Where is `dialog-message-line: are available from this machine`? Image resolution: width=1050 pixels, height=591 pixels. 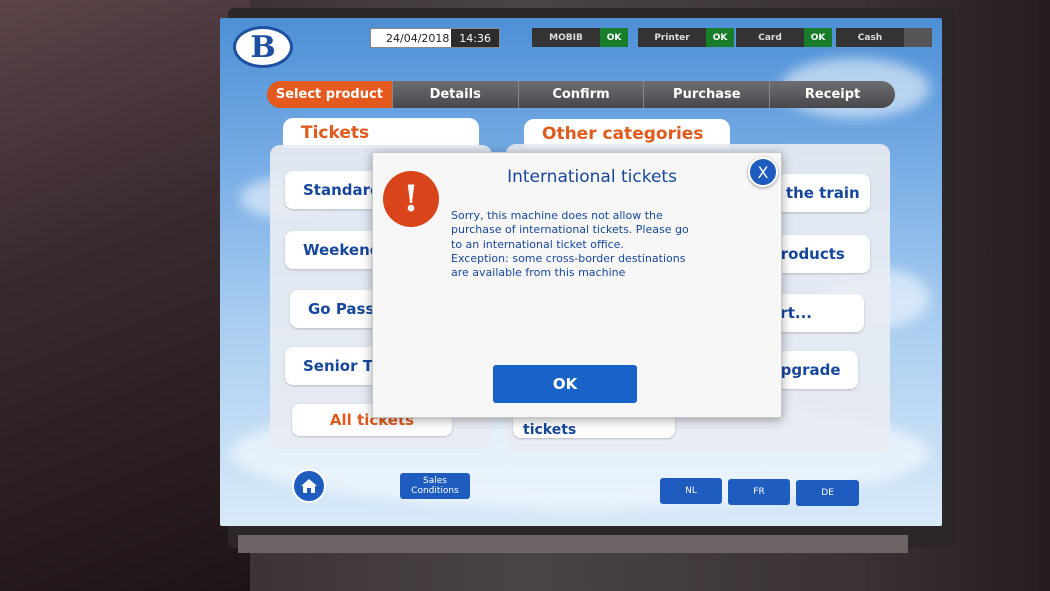
dialog-message-line: are available from this machine is located at coordinates (538, 273).